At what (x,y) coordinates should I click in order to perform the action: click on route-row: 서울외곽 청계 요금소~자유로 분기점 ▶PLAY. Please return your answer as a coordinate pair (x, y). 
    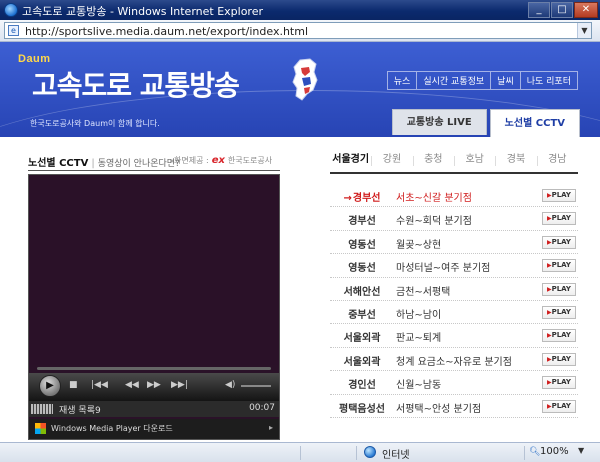
    Looking at the image, I should click on (454, 360).